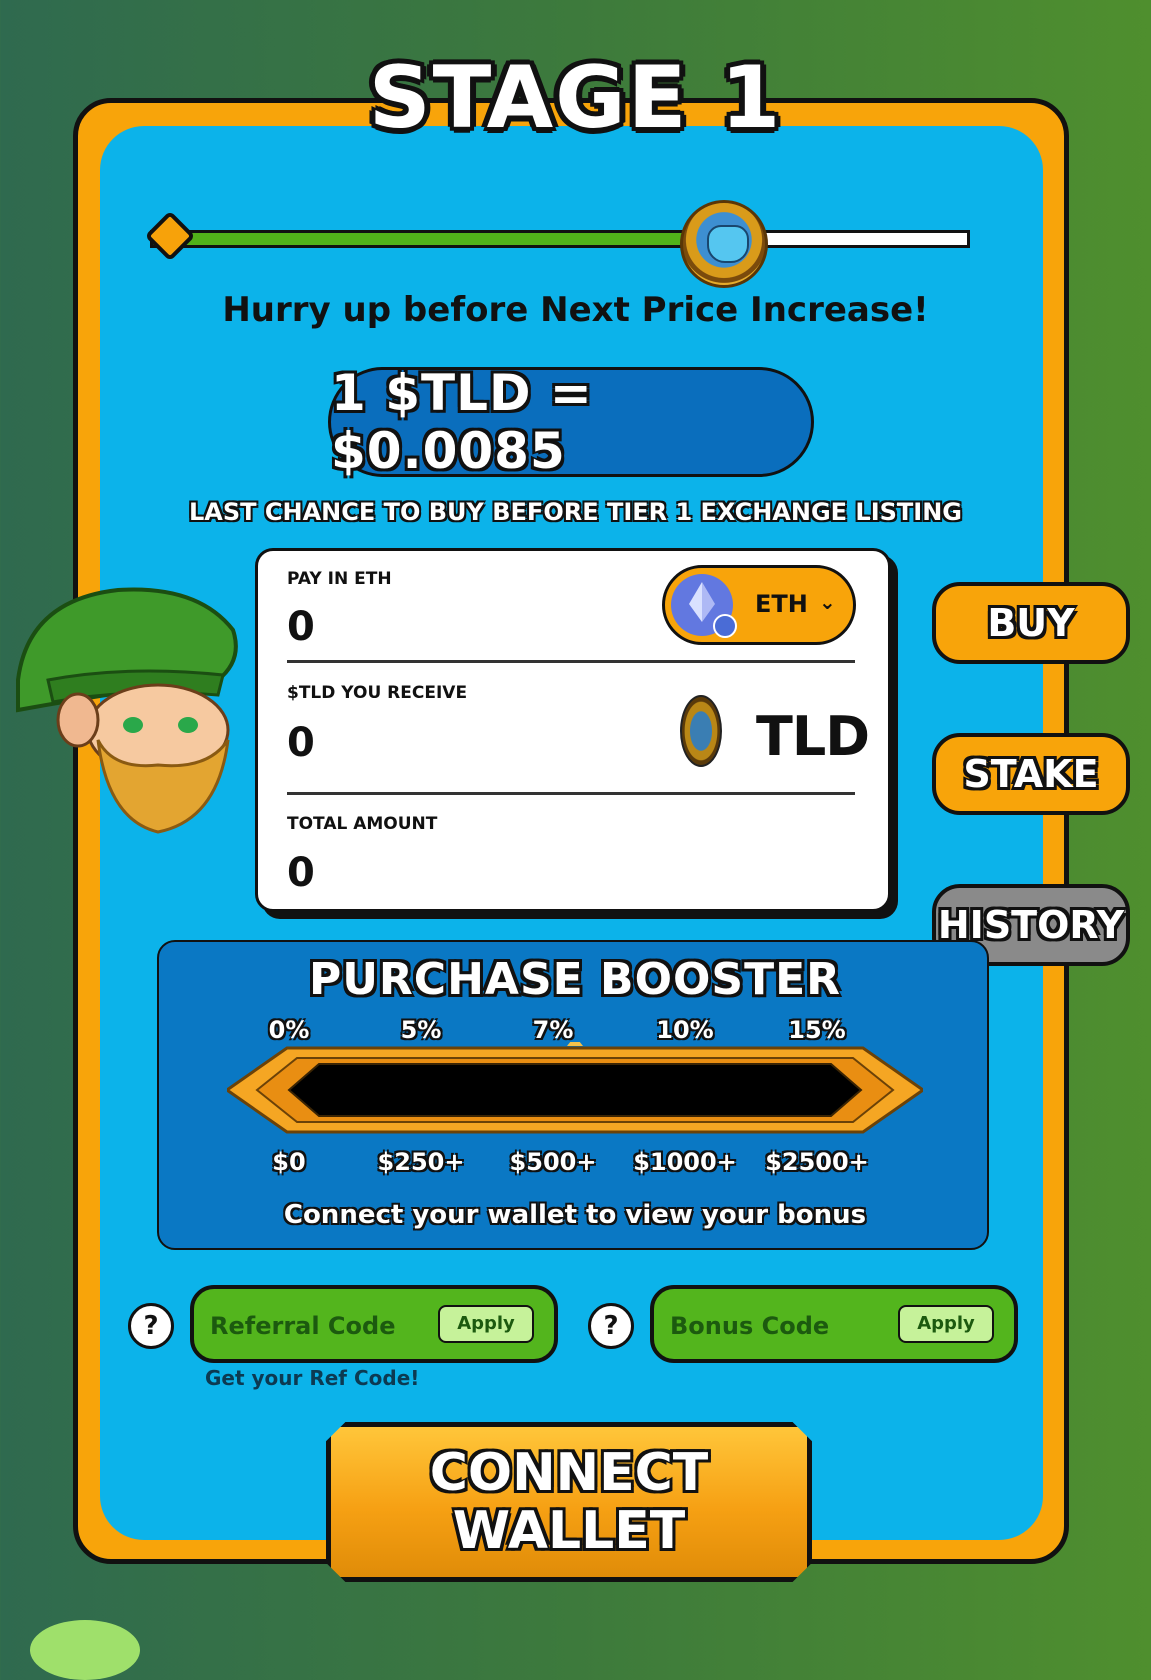 The height and width of the screenshot is (1680, 1151). I want to click on booster-percent-label: 7%, so click(553, 1030).